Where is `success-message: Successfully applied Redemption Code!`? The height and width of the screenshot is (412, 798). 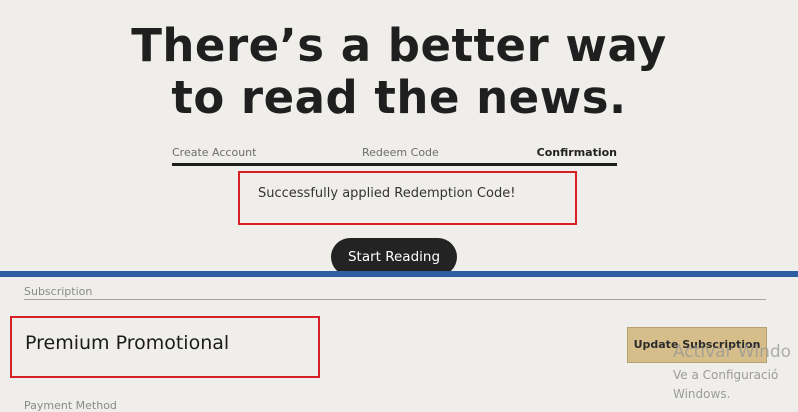 success-message: Successfully applied Redemption Code! is located at coordinates (387, 193).